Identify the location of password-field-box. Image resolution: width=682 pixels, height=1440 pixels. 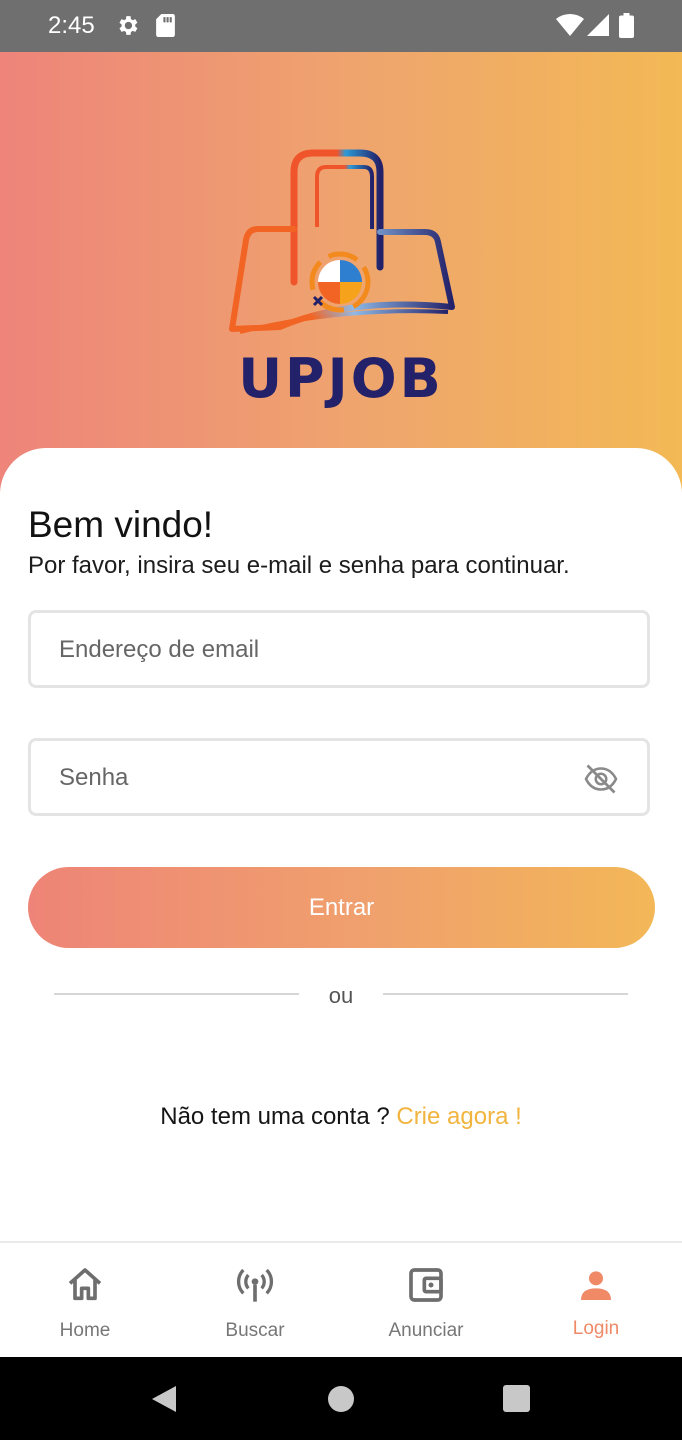
(339, 777).